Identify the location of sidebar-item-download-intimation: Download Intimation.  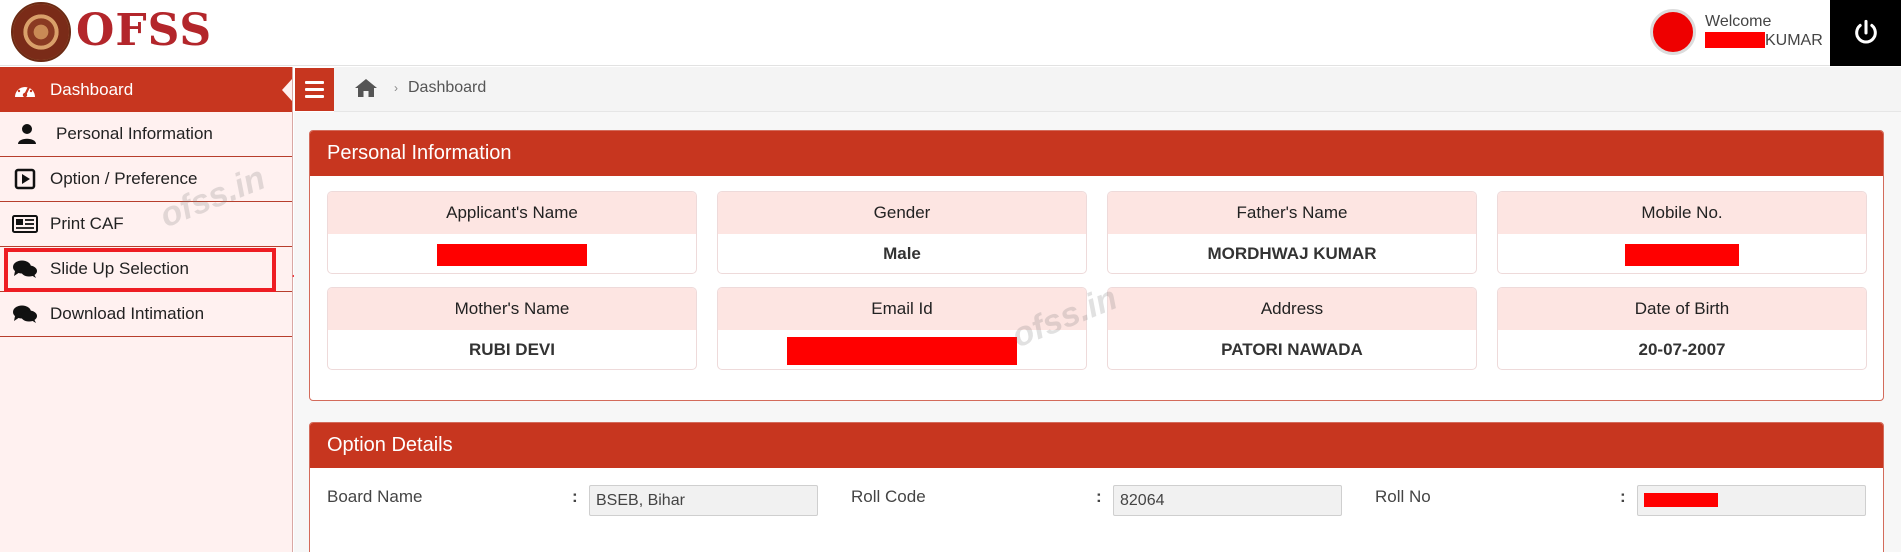
(146, 314).